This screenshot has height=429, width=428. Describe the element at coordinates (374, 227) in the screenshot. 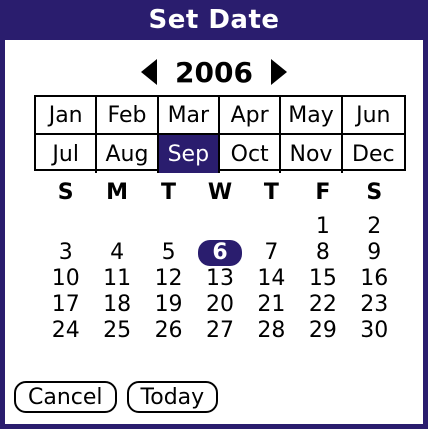

I see `day-2-cell: 2` at that location.